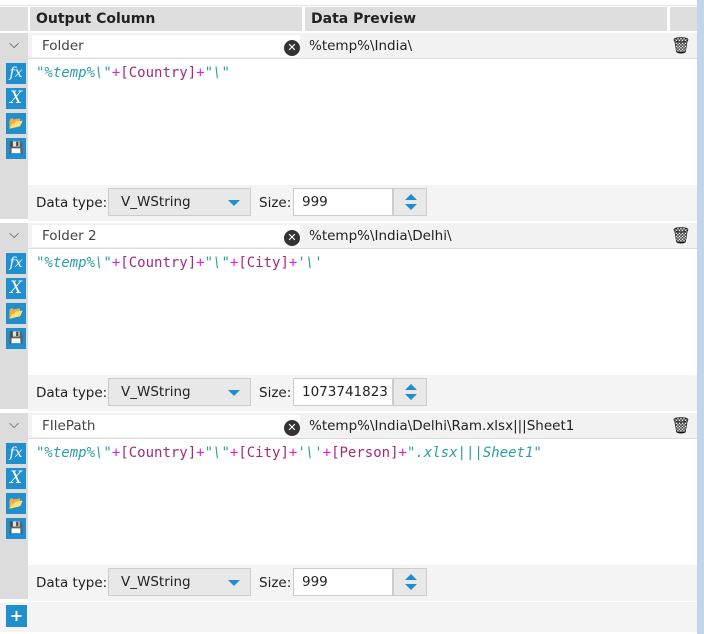 This screenshot has width=704, height=634. I want to click on output-column-name-input: Folder 2 ✕, so click(166, 236).